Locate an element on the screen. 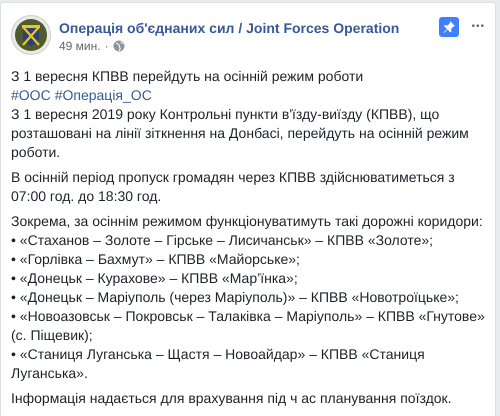 Image resolution: width=500 pixels, height=416 pixels. list-item: • «Стаханов – Золоте – Гірське – Лисичанськ» – КПВВ «Золоте»; is located at coordinates (222, 240).